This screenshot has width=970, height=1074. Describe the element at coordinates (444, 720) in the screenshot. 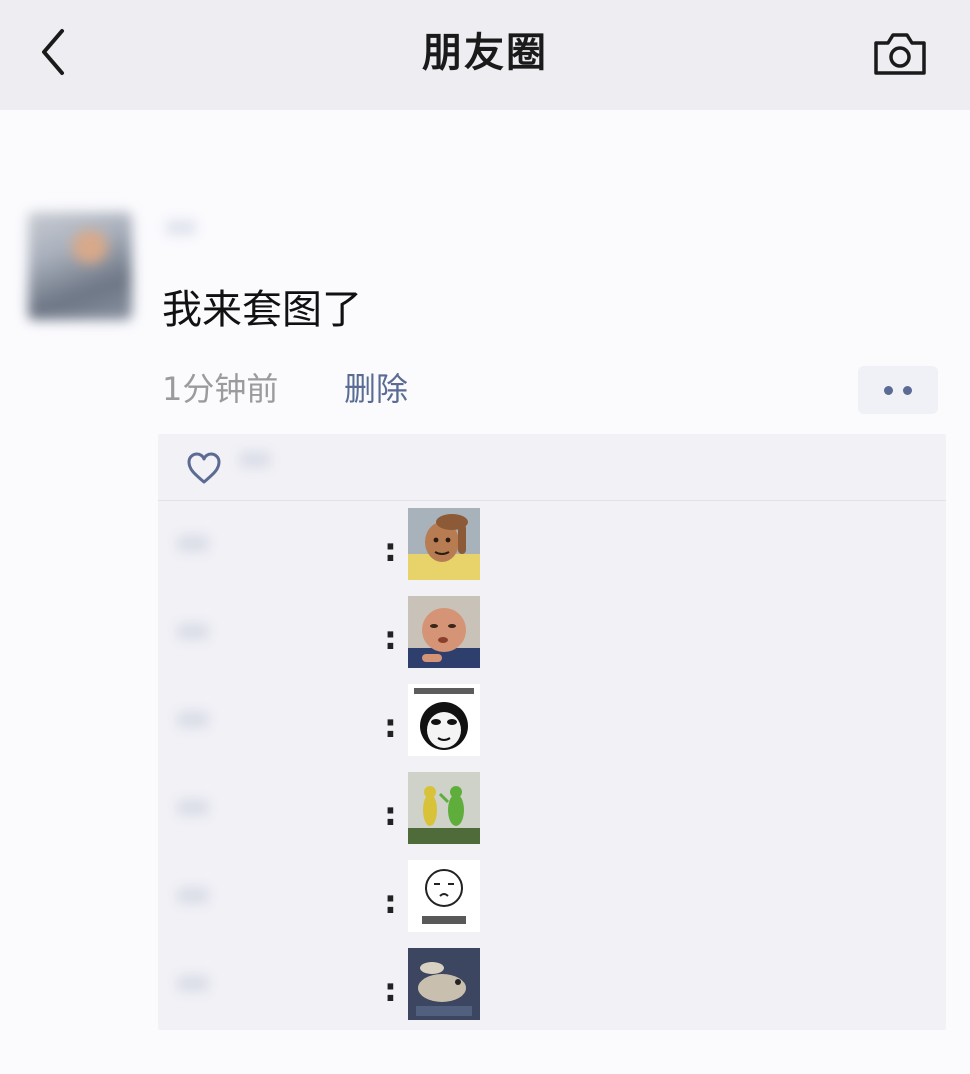

I see `panda-face-text-sticker` at that location.